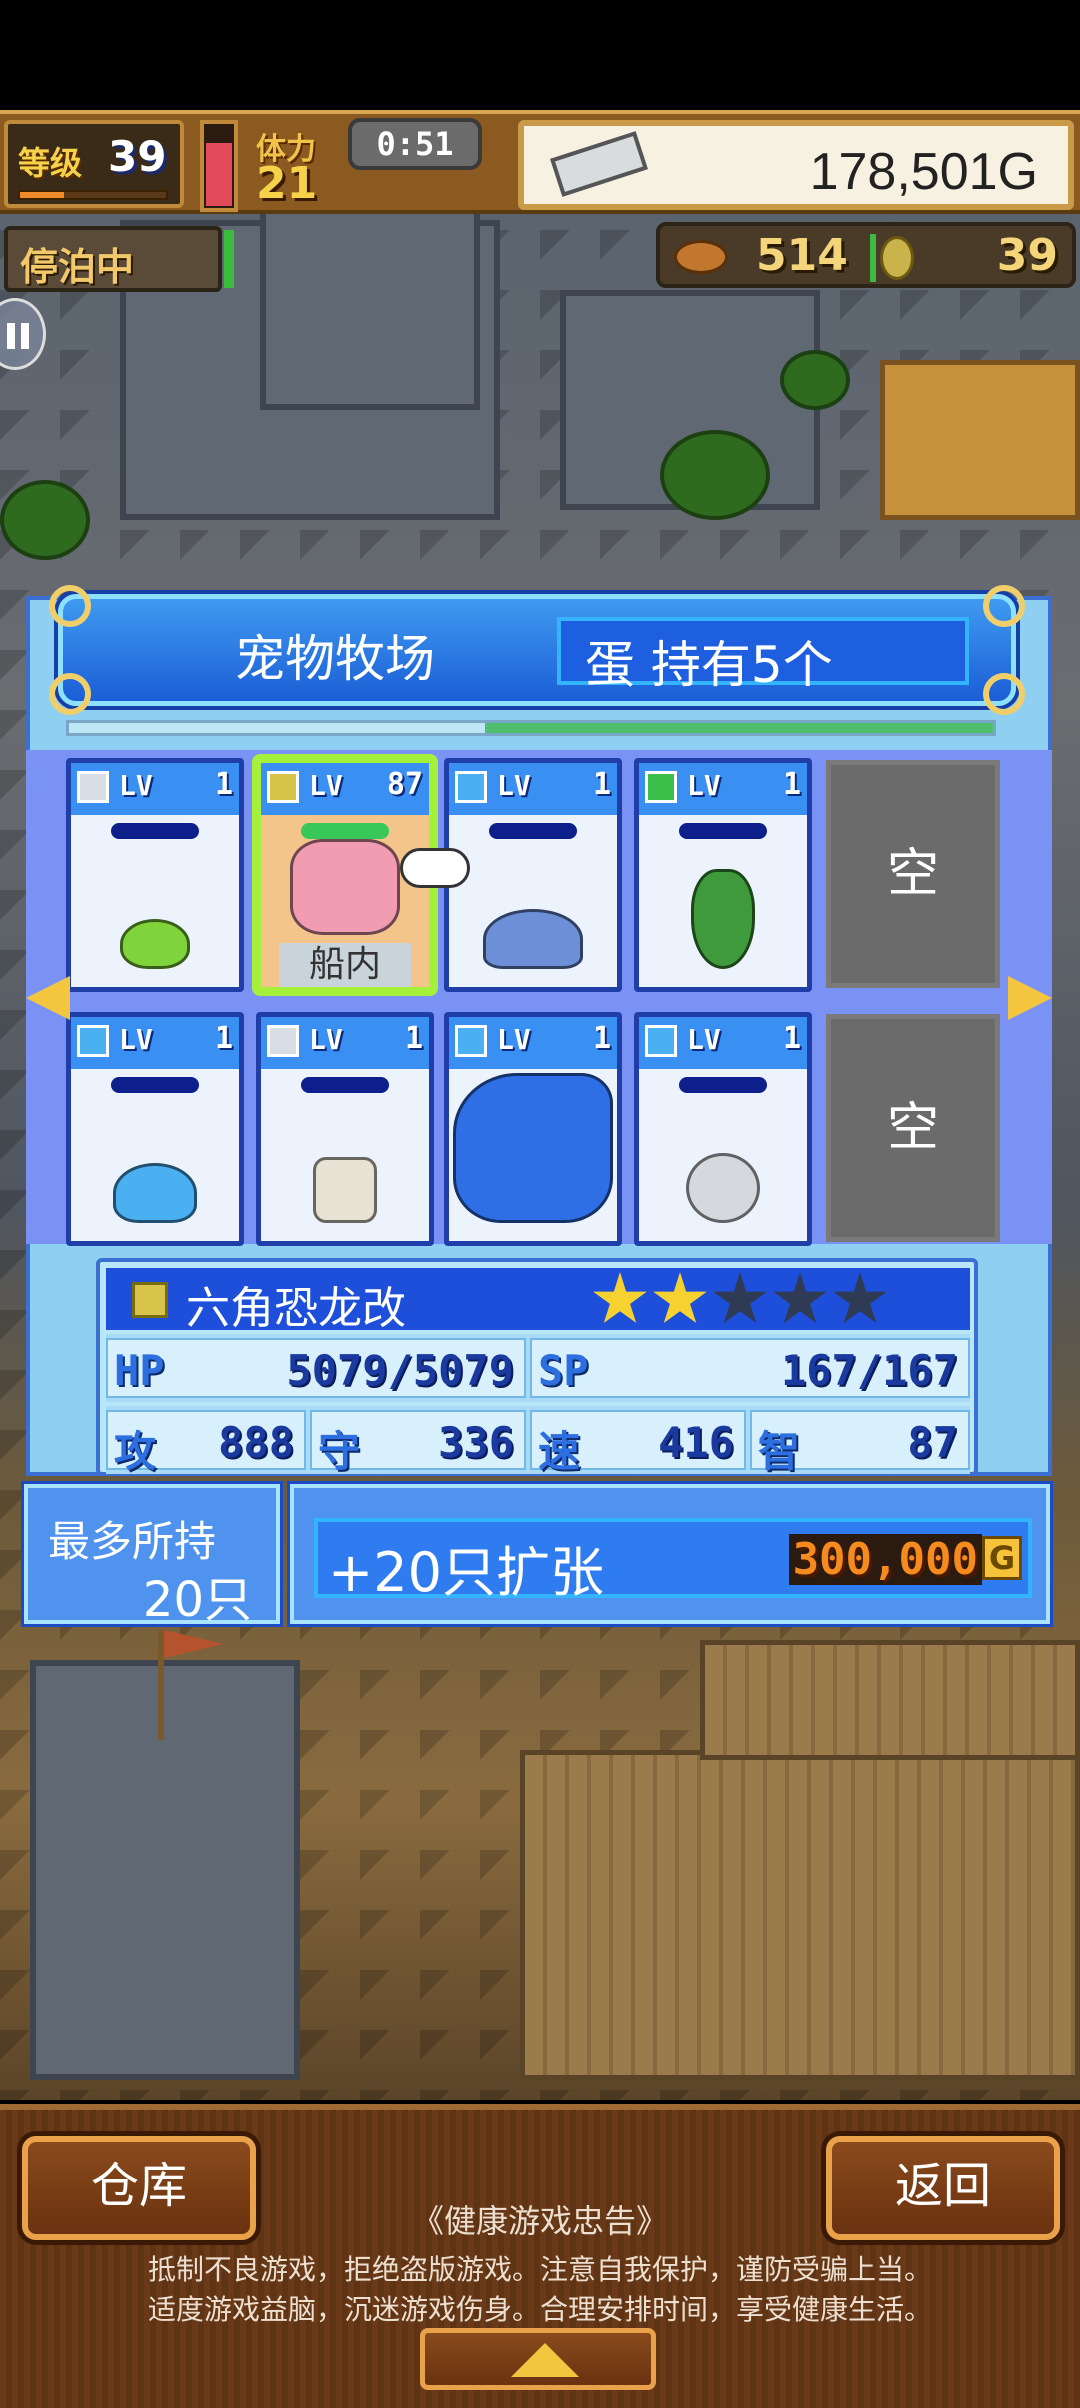  Describe the element at coordinates (435, 868) in the screenshot. I see `hand-pointer-icon` at that location.